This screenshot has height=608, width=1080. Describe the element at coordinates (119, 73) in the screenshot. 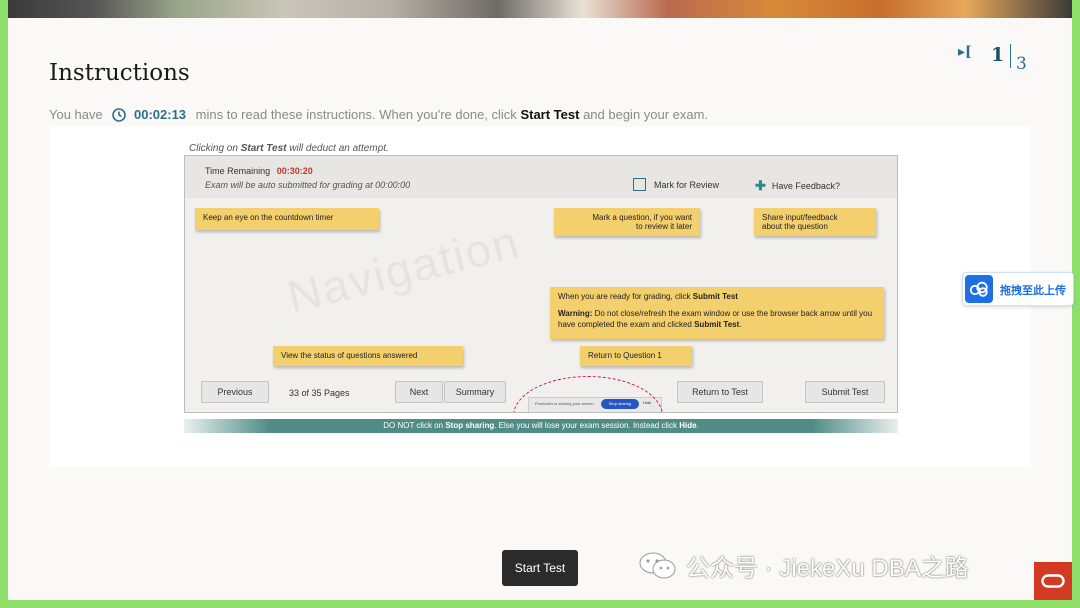

I see `page-title: Instructions` at that location.